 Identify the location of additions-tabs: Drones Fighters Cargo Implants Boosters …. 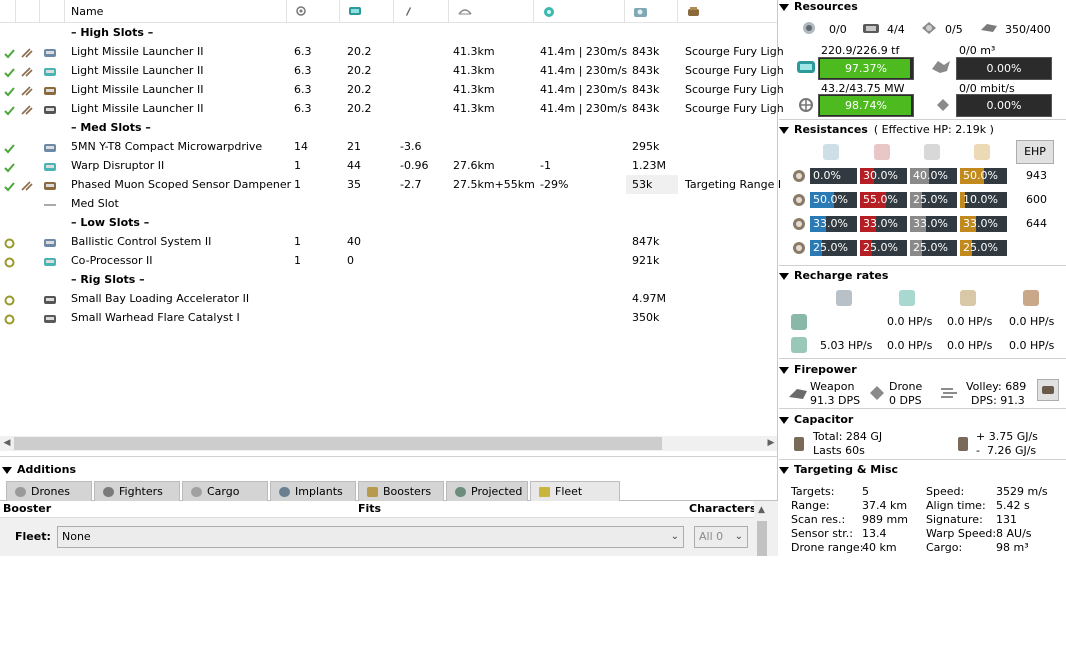
(389, 491).